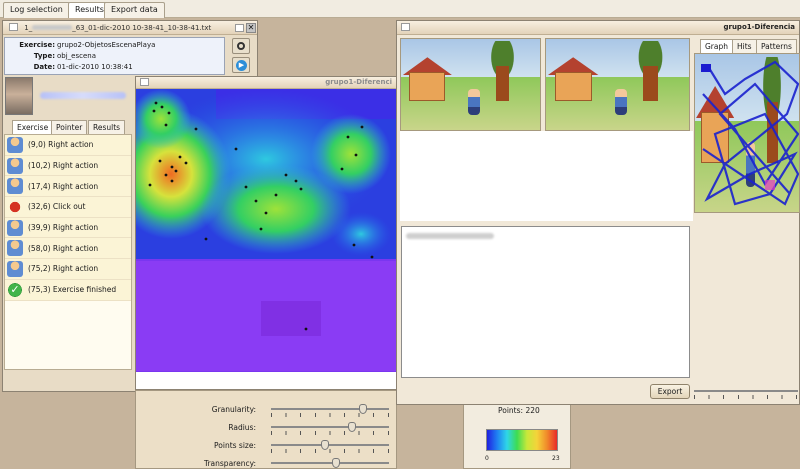  I want to click on tab-hits: Hits, so click(744, 46).